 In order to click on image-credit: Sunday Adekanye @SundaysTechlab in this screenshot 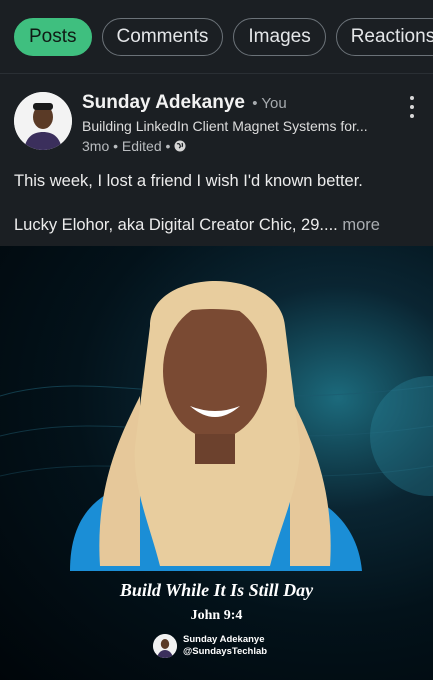, I will do `click(210, 646)`.